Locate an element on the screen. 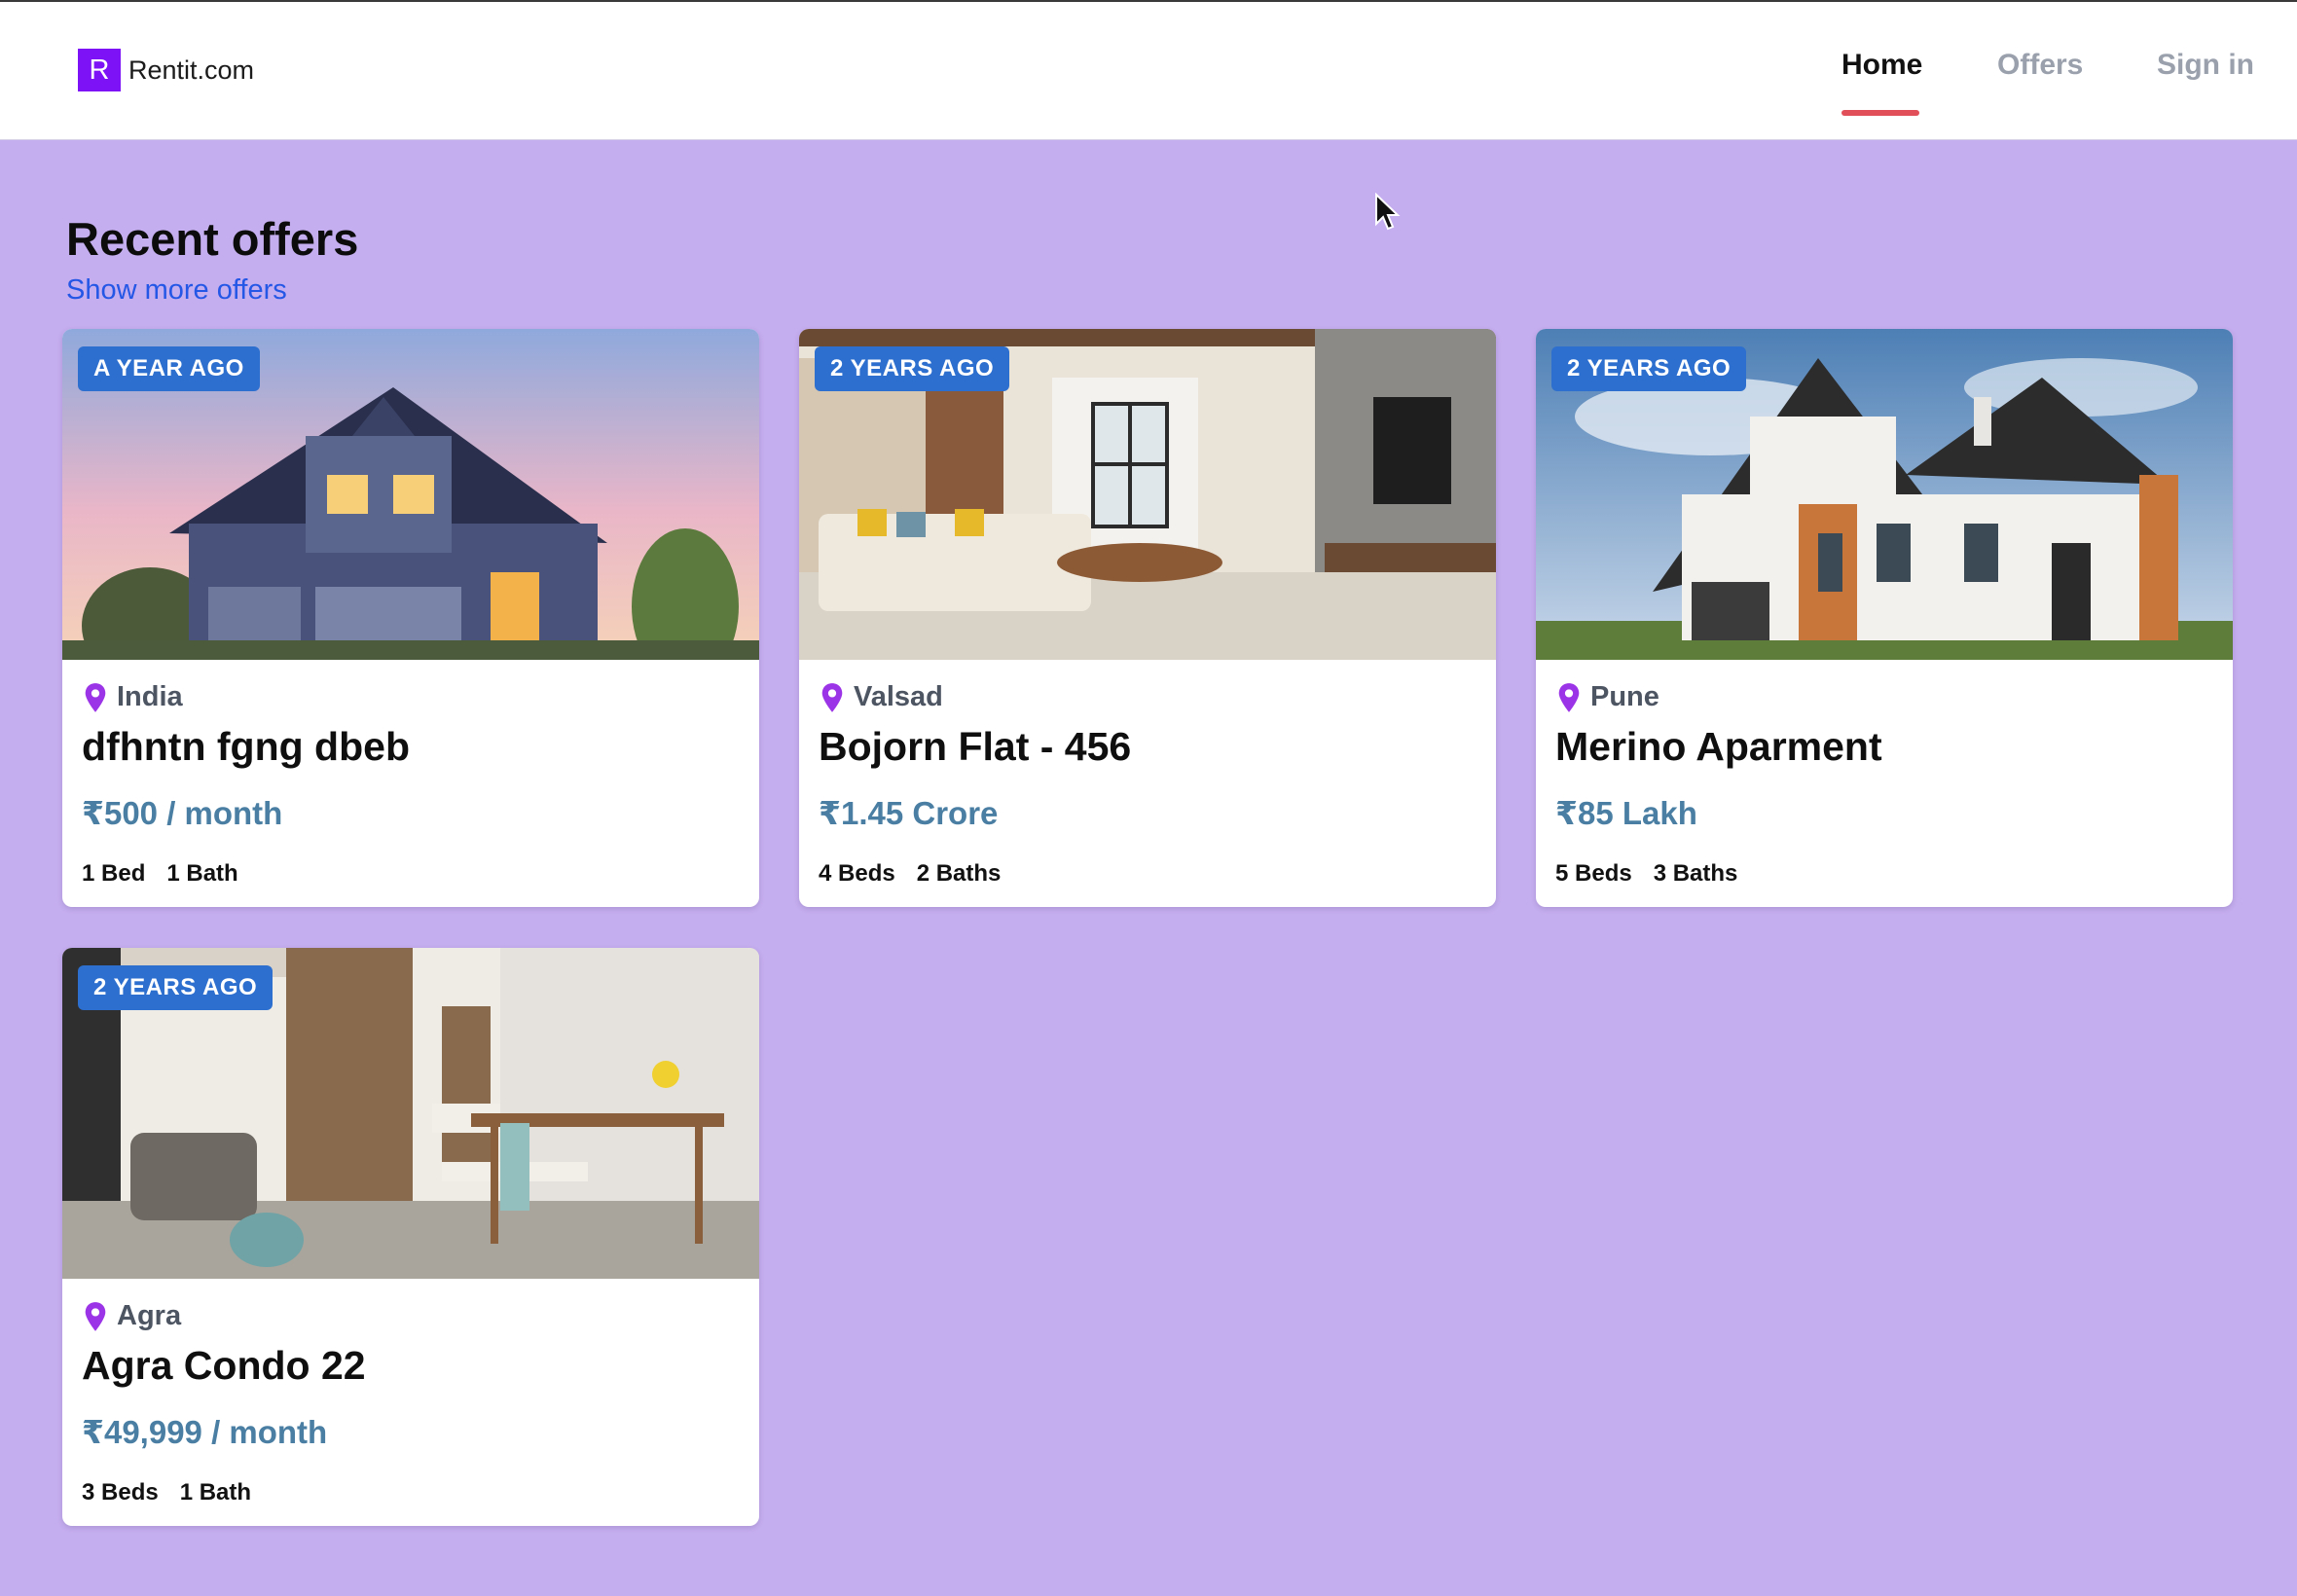 The image size is (2297, 1596). logo-badge: R is located at coordinates (99, 70).